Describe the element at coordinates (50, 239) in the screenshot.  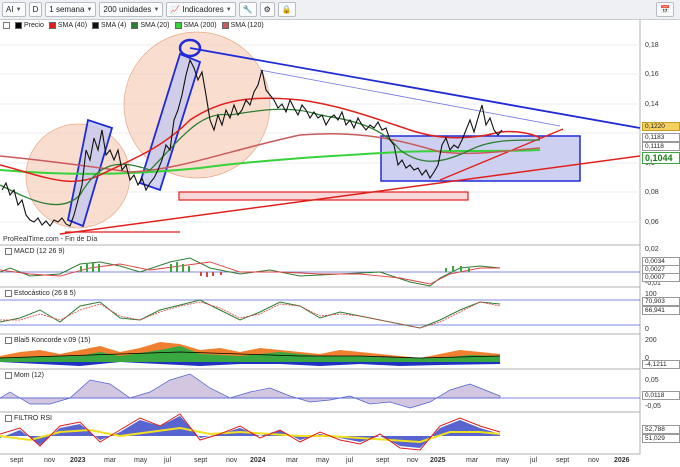
I see `data-source-label: ProRealTime.com - Fin de Día` at that location.